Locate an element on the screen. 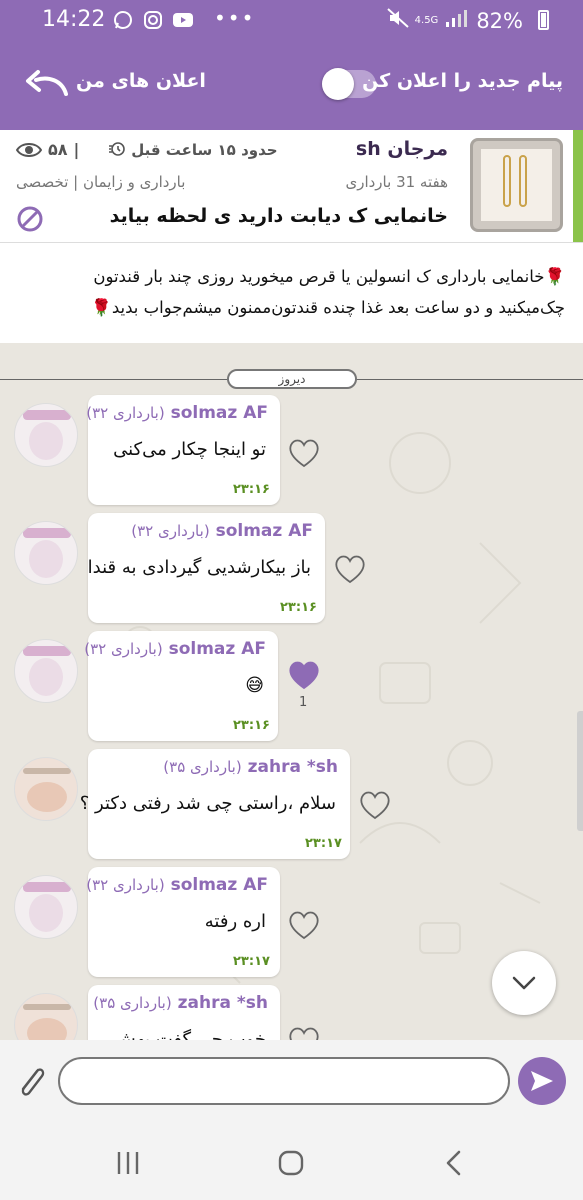 This screenshot has height=1200, width=583. status-bar: 14:22 ••• 4.5G 82% is located at coordinates (291, 20).